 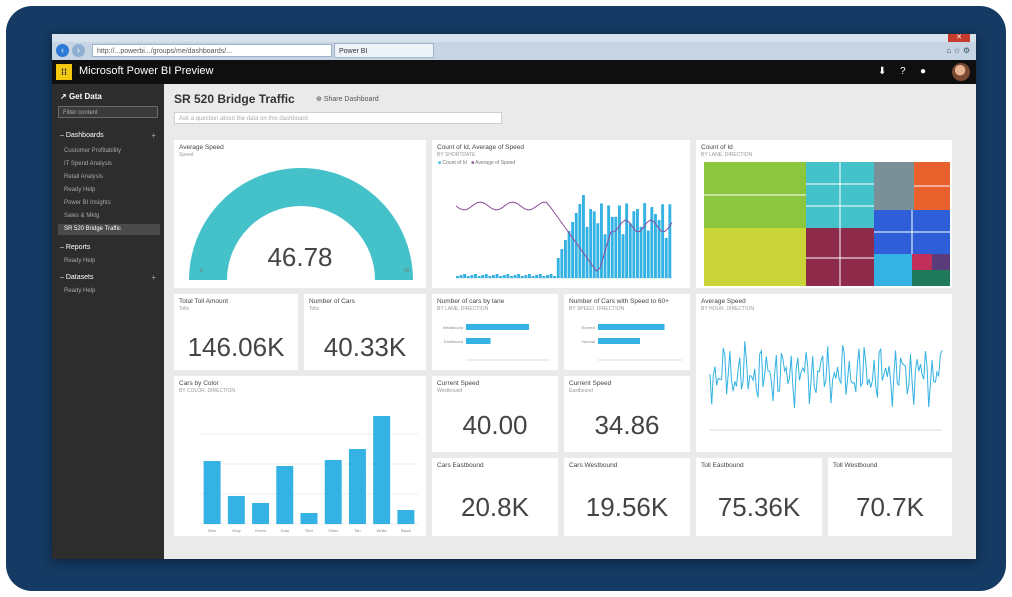 I want to click on tile-cars-eastbound: Cars Eastbound 20.8K, so click(x=495, y=497).